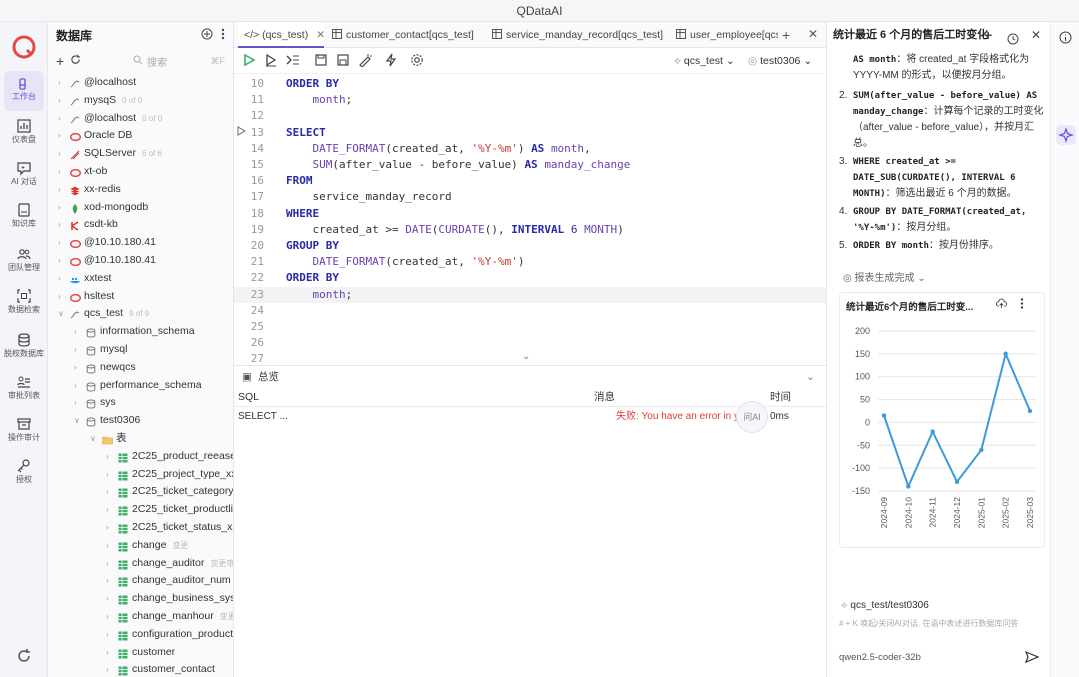 This screenshot has height=677, width=1079. I want to click on code-line: 12, so click(530, 116).